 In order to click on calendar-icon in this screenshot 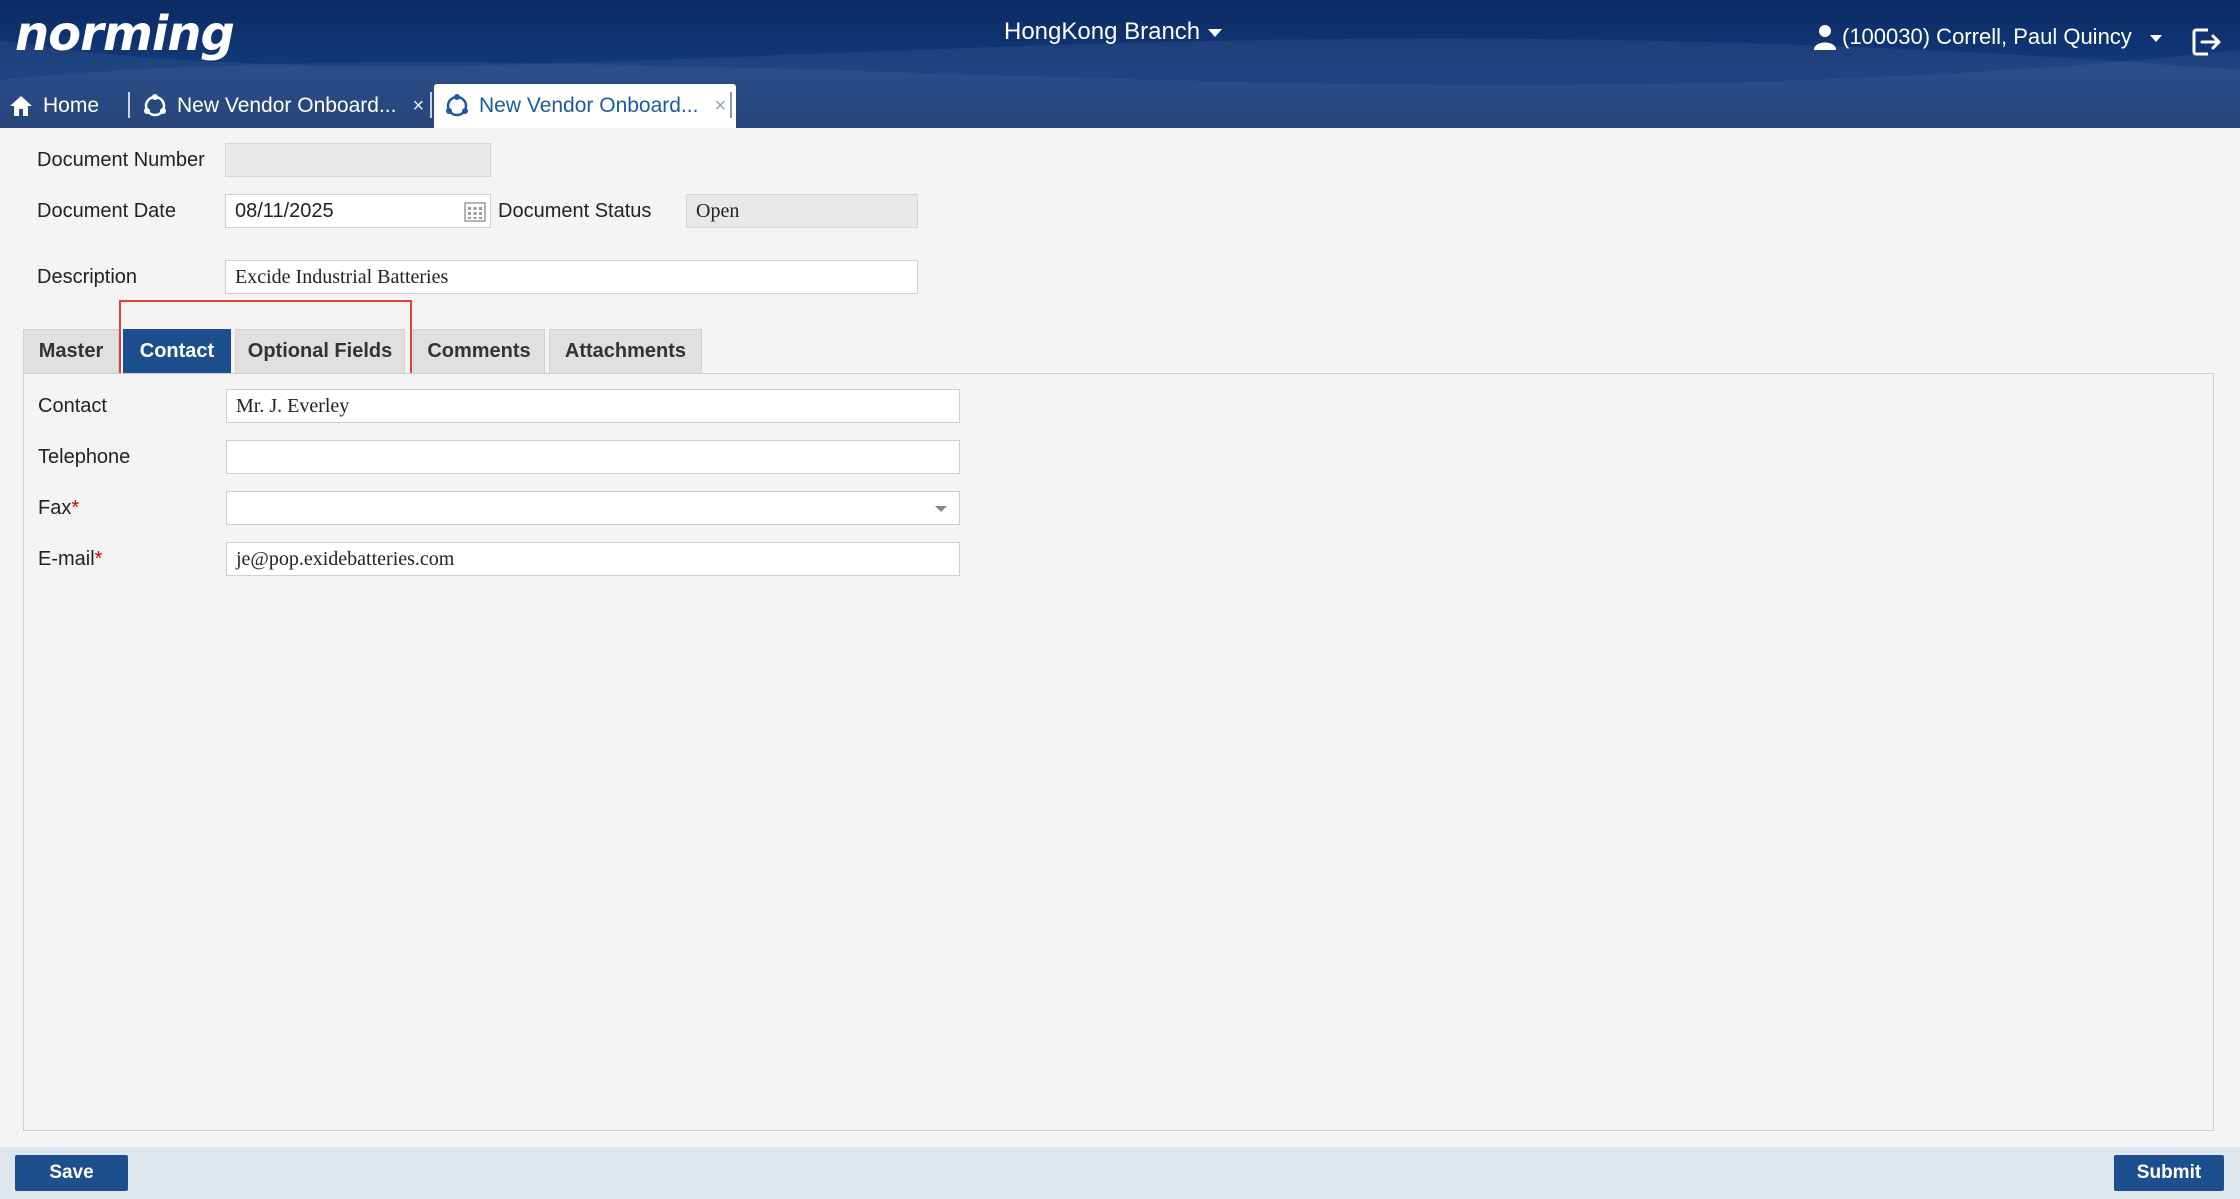, I will do `click(475, 212)`.